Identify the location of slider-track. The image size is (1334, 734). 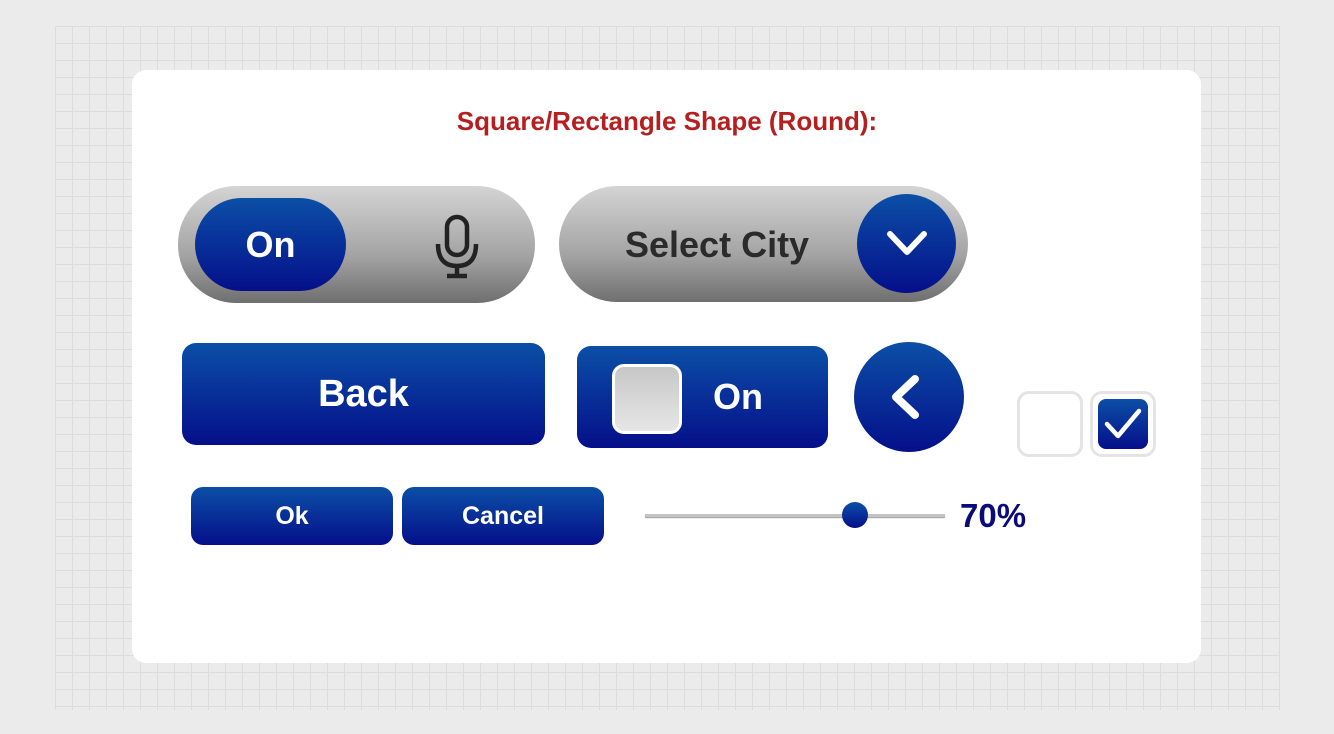
(795, 515).